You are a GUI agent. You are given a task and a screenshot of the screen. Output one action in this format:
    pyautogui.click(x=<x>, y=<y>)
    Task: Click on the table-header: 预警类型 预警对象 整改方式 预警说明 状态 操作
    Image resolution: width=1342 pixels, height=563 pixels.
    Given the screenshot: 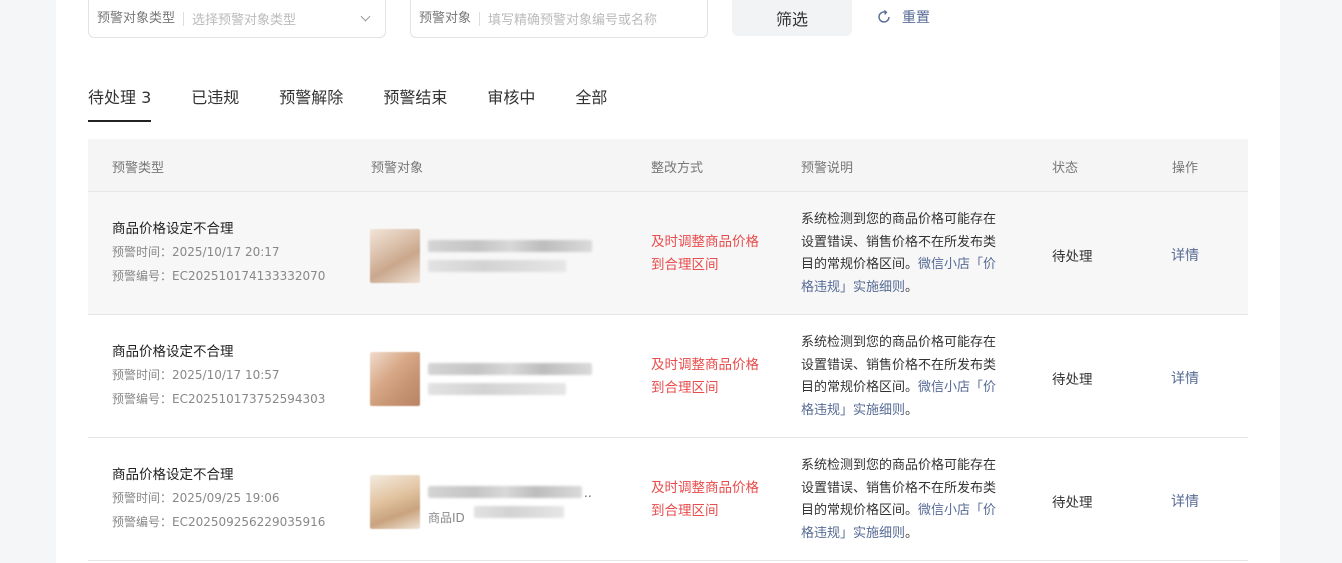 What is the action you would take?
    pyautogui.click(x=668, y=165)
    